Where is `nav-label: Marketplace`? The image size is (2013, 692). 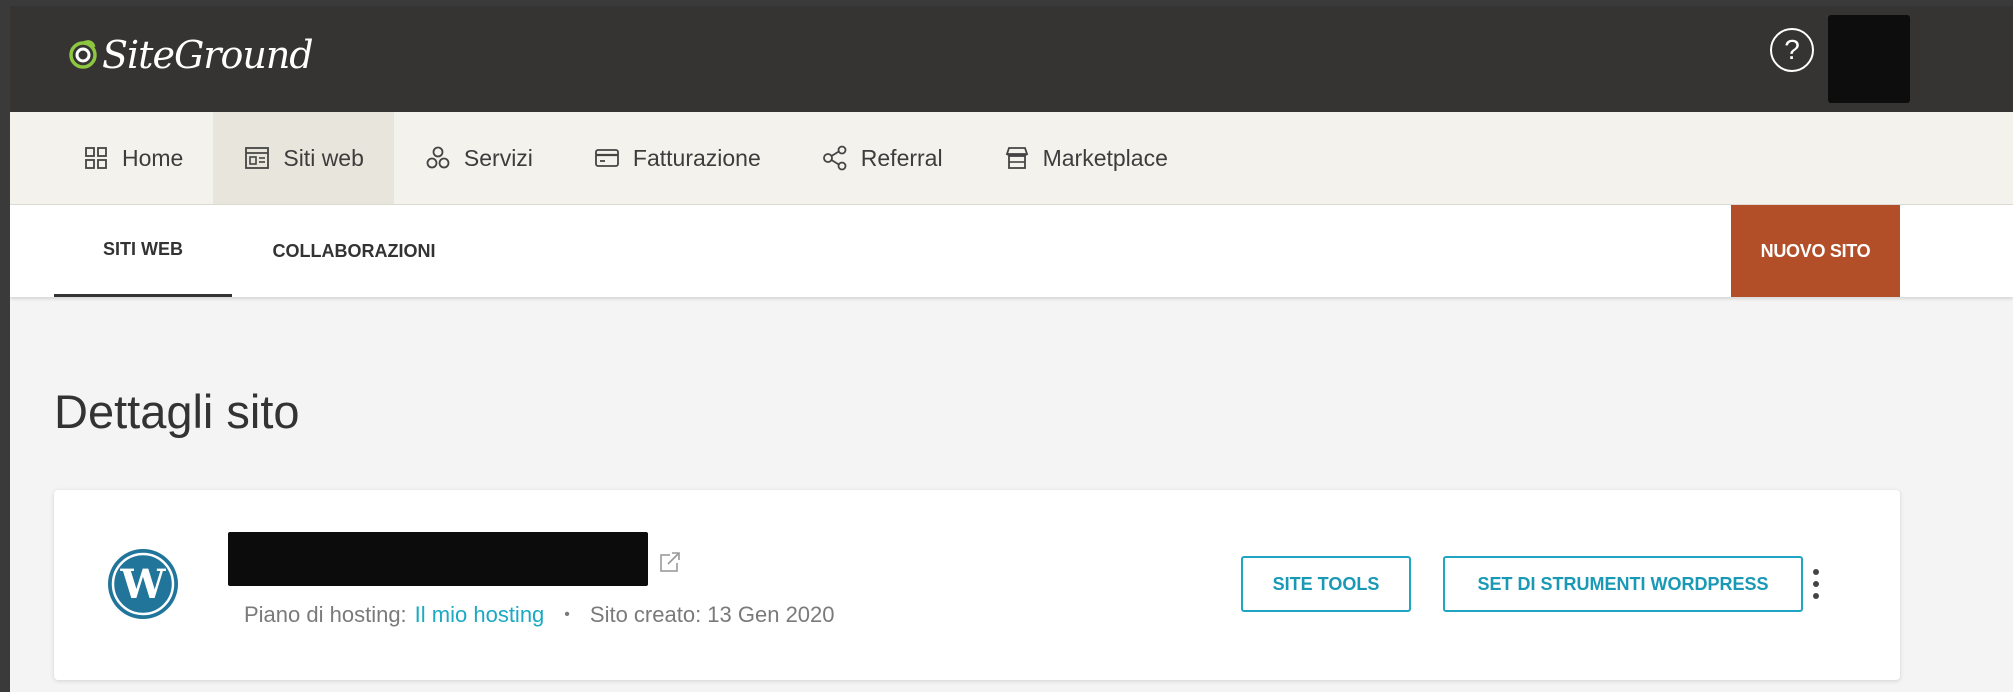 nav-label: Marketplace is located at coordinates (1105, 157).